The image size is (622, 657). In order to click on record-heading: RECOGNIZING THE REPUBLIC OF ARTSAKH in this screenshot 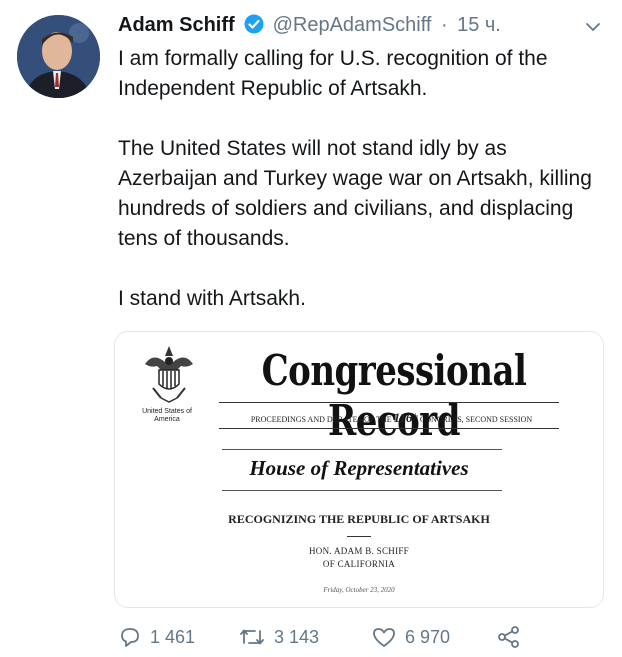, I will do `click(359, 519)`.